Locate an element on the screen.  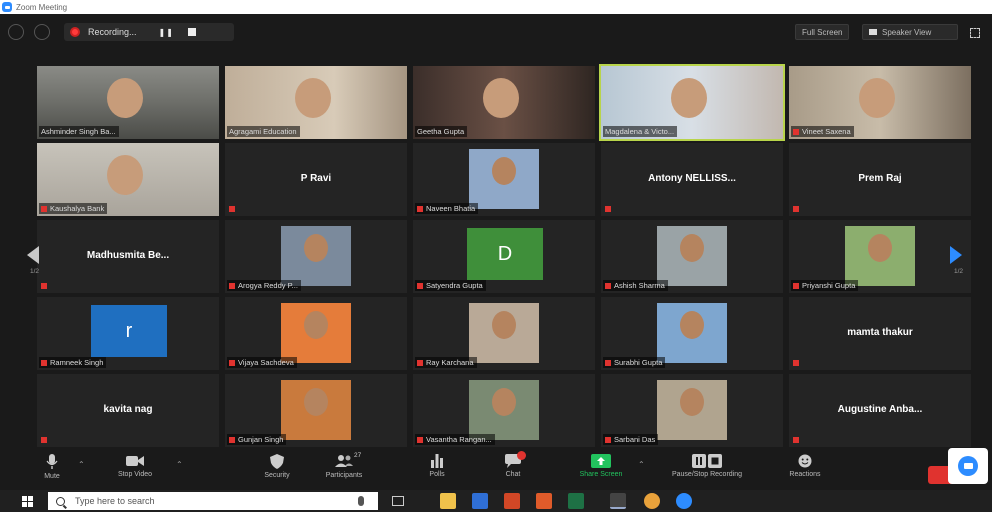
participant-tile: mamta thakur is located at coordinates (880, 333).